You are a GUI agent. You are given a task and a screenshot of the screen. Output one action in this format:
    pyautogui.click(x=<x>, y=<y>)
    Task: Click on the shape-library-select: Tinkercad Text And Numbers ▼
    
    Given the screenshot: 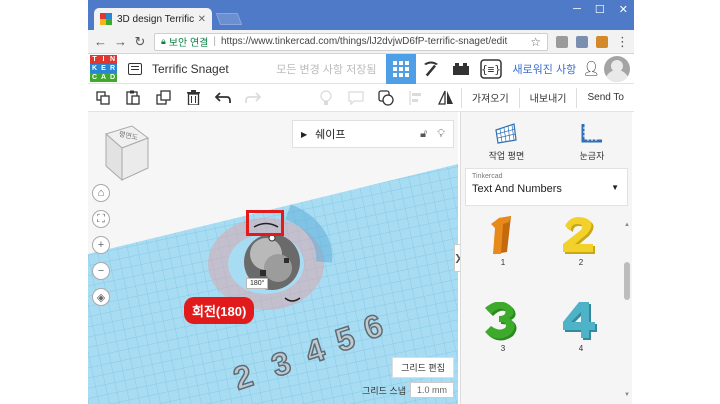 What is the action you would take?
    pyautogui.click(x=546, y=187)
    